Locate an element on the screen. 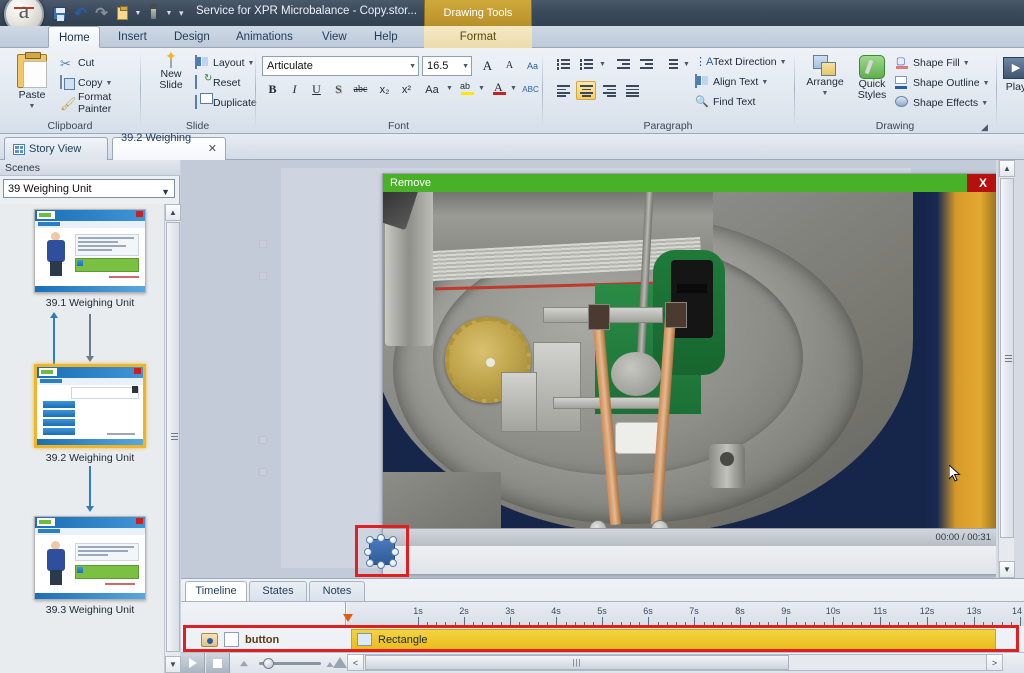 This screenshot has height=673, width=1024. reset-button: Reset is located at coordinates (217, 83).